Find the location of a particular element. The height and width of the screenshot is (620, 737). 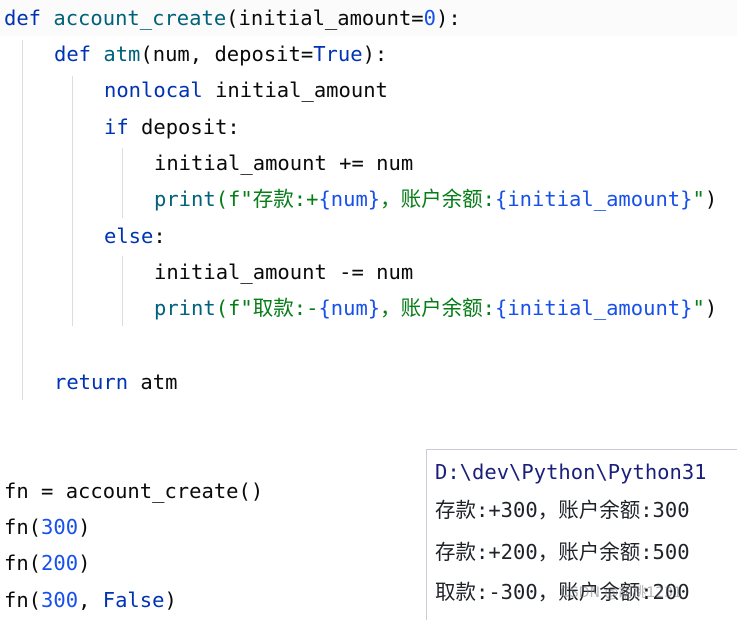

code-line-4: if deposit: is located at coordinates (172, 127).